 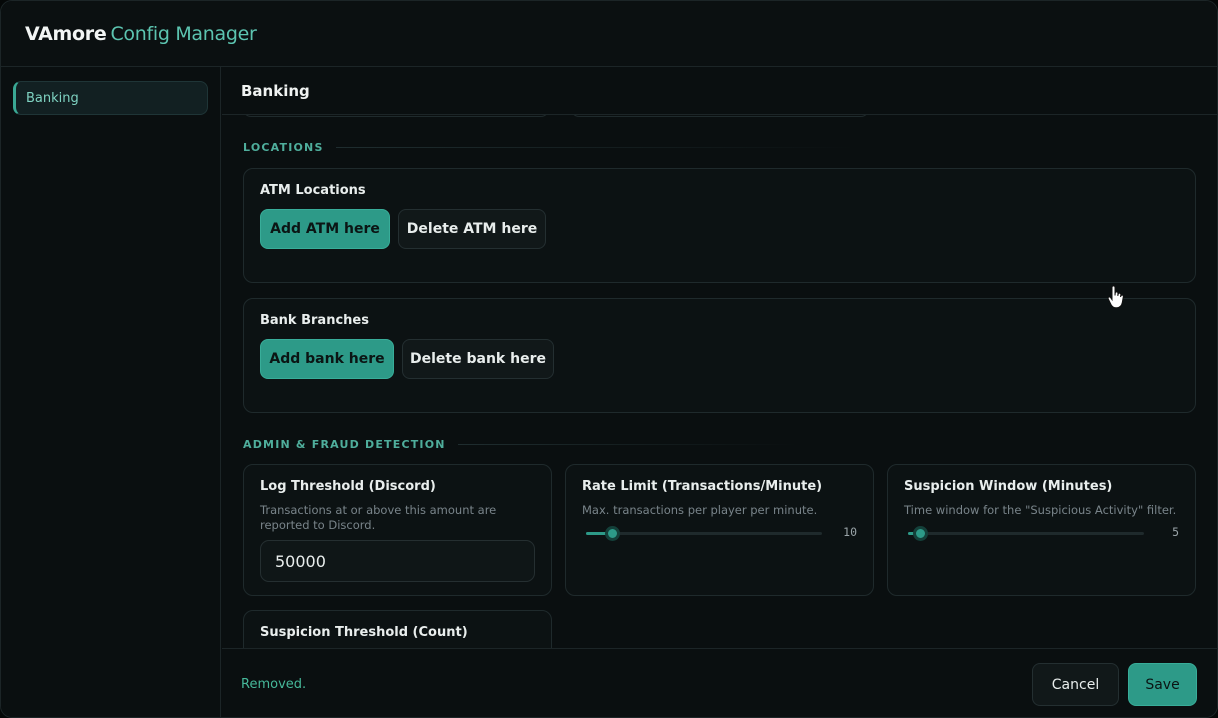 What do you see at coordinates (314, 320) in the screenshot?
I see `card-title: Bank Branches` at bounding box center [314, 320].